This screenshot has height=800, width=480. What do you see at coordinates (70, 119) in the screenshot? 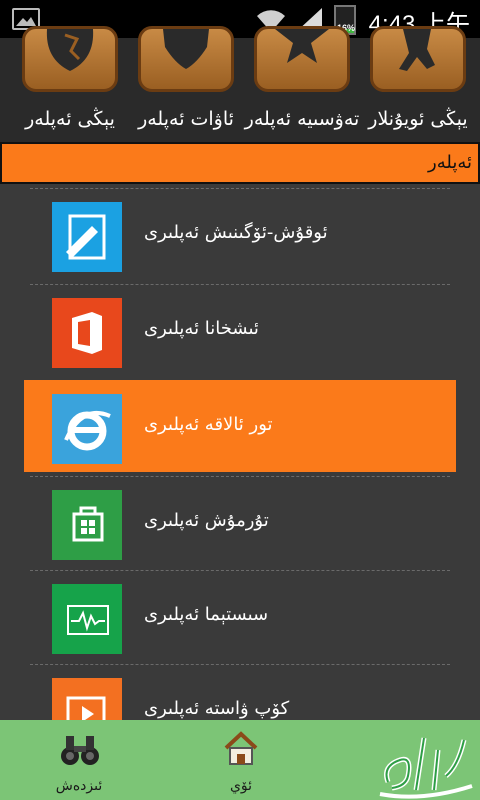
I see `category-label: يېڭى ئەپلەر` at bounding box center [70, 119].